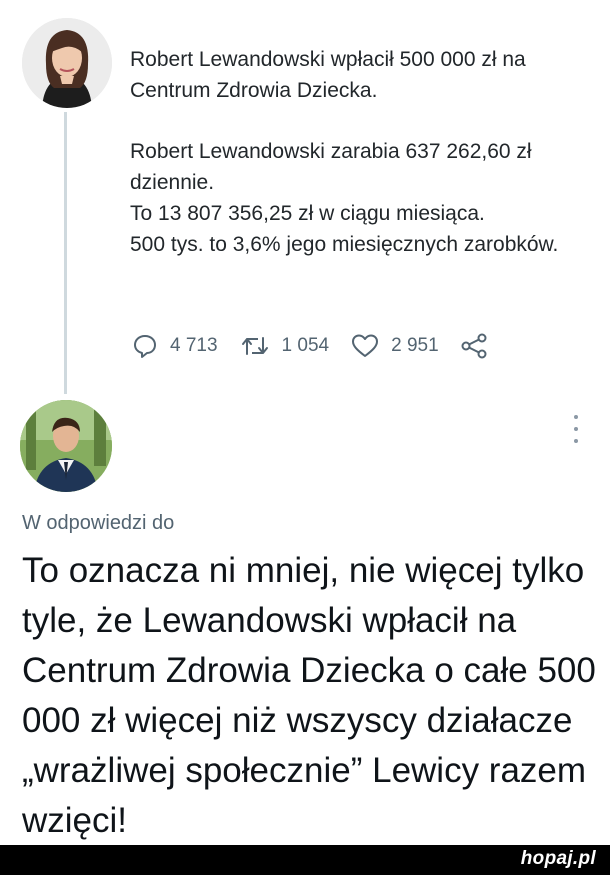  Describe the element at coordinates (65, 253) in the screenshot. I see `thread-connector-line` at that location.